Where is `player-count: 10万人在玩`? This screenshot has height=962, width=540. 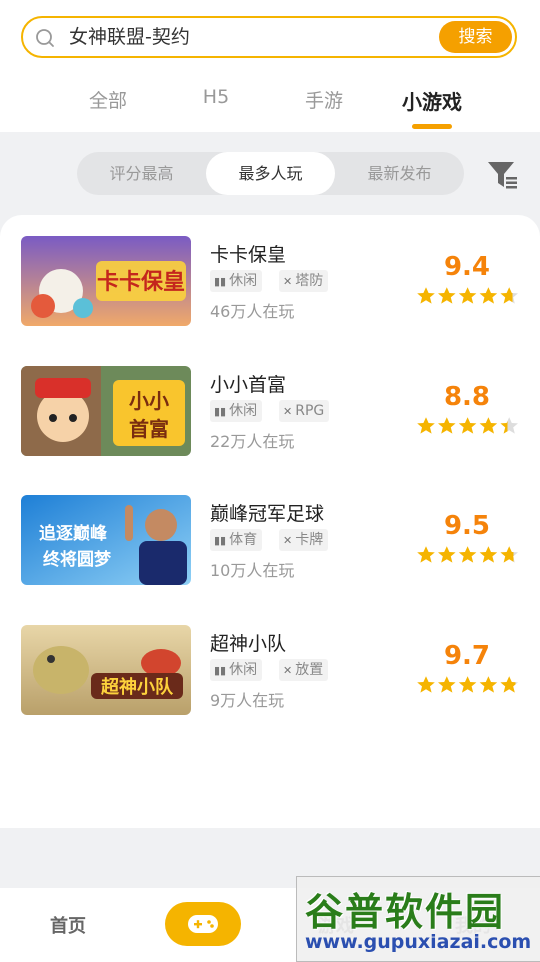
player-count: 10万人在玩 is located at coordinates (252, 570).